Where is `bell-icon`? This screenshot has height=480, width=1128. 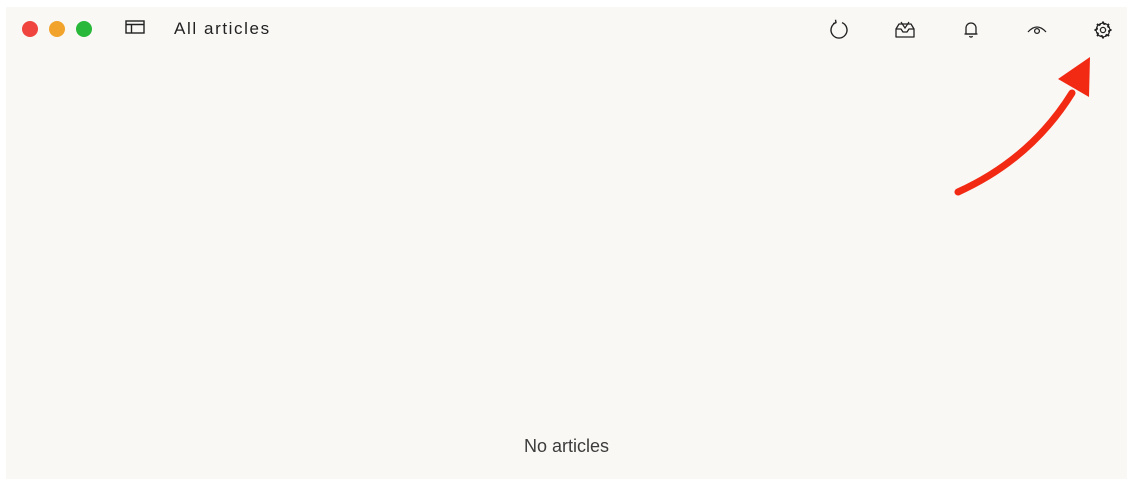 bell-icon is located at coordinates (971, 30).